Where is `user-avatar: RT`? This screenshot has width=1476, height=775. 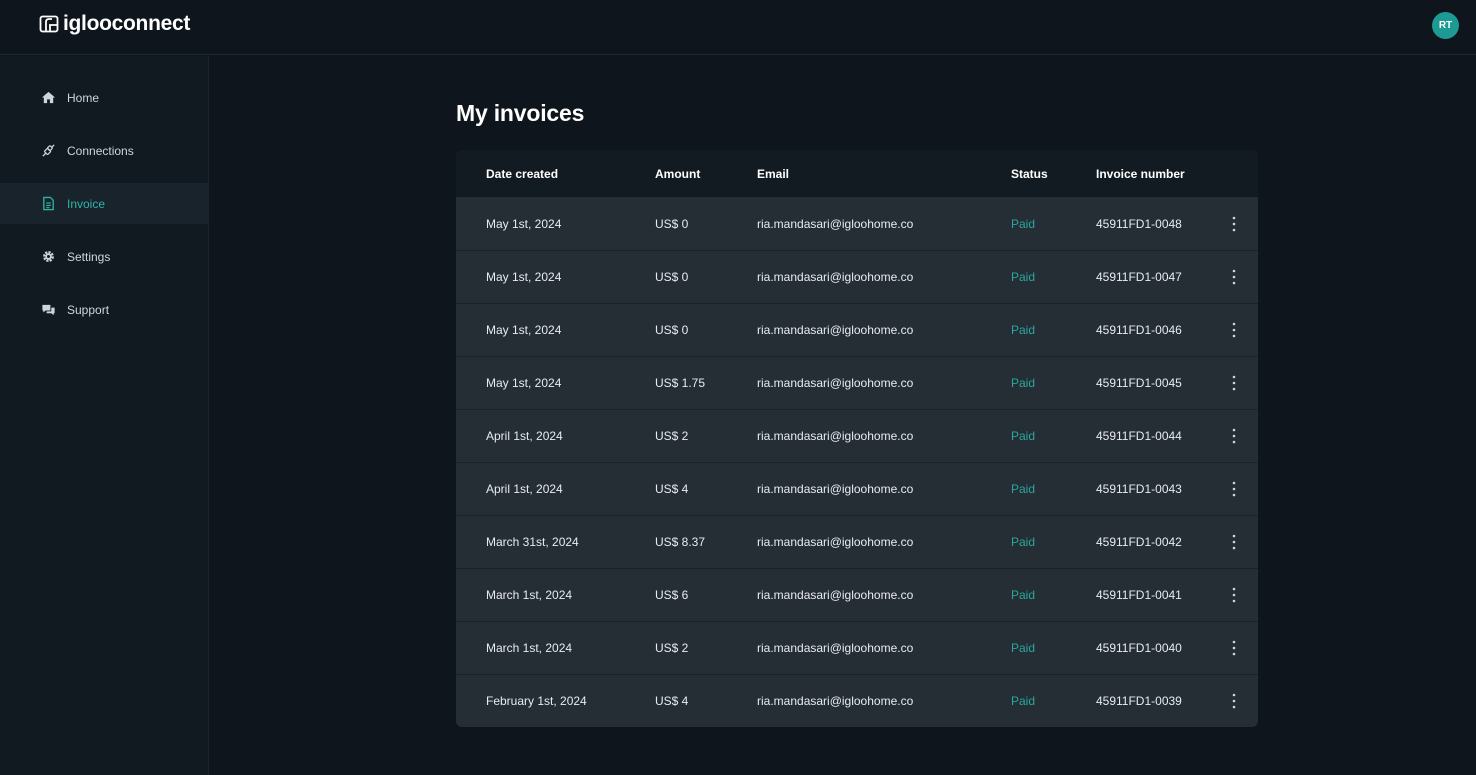
user-avatar: RT is located at coordinates (1445, 25).